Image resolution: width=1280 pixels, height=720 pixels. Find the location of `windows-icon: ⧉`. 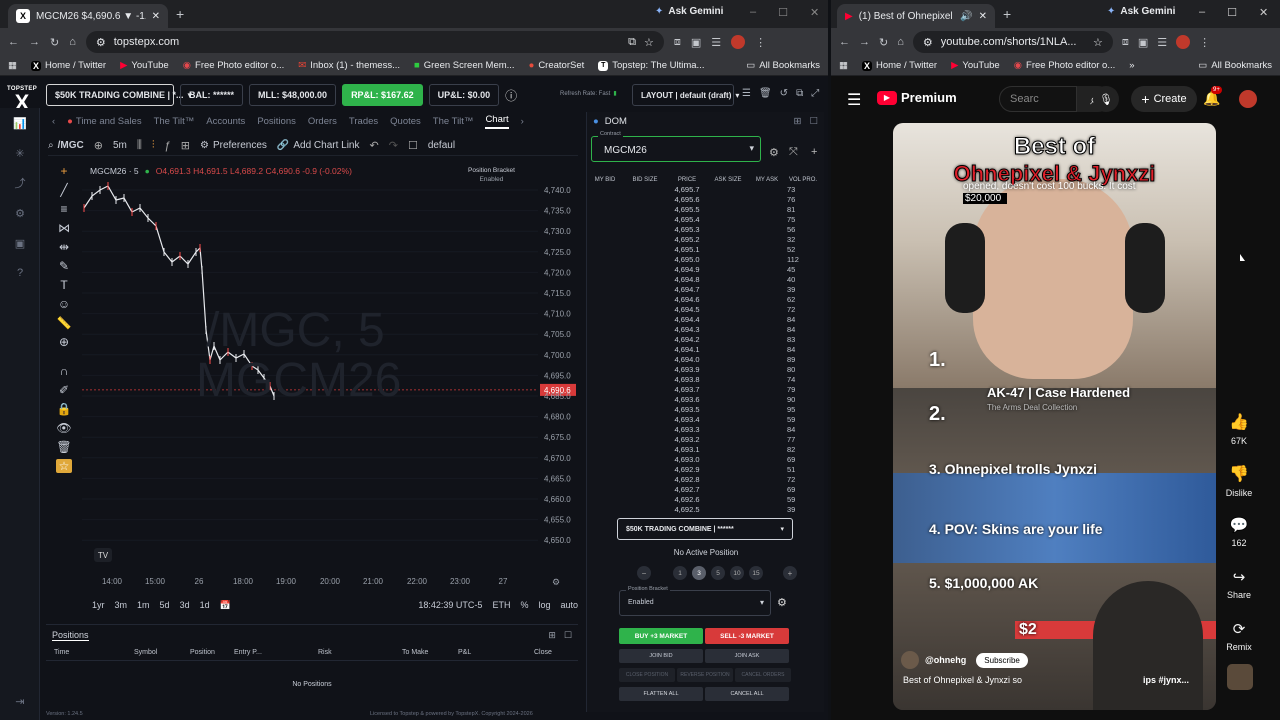

windows-icon: ⧉ is located at coordinates (799, 93).